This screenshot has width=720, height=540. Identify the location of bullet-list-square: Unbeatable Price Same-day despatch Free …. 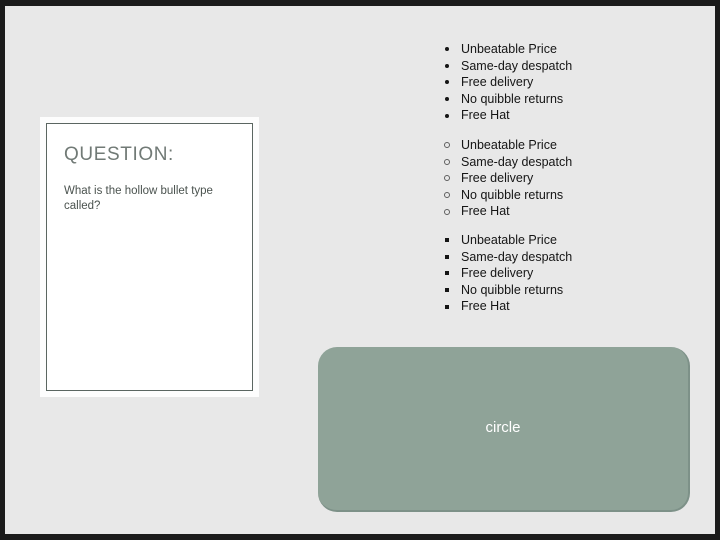
(506, 273).